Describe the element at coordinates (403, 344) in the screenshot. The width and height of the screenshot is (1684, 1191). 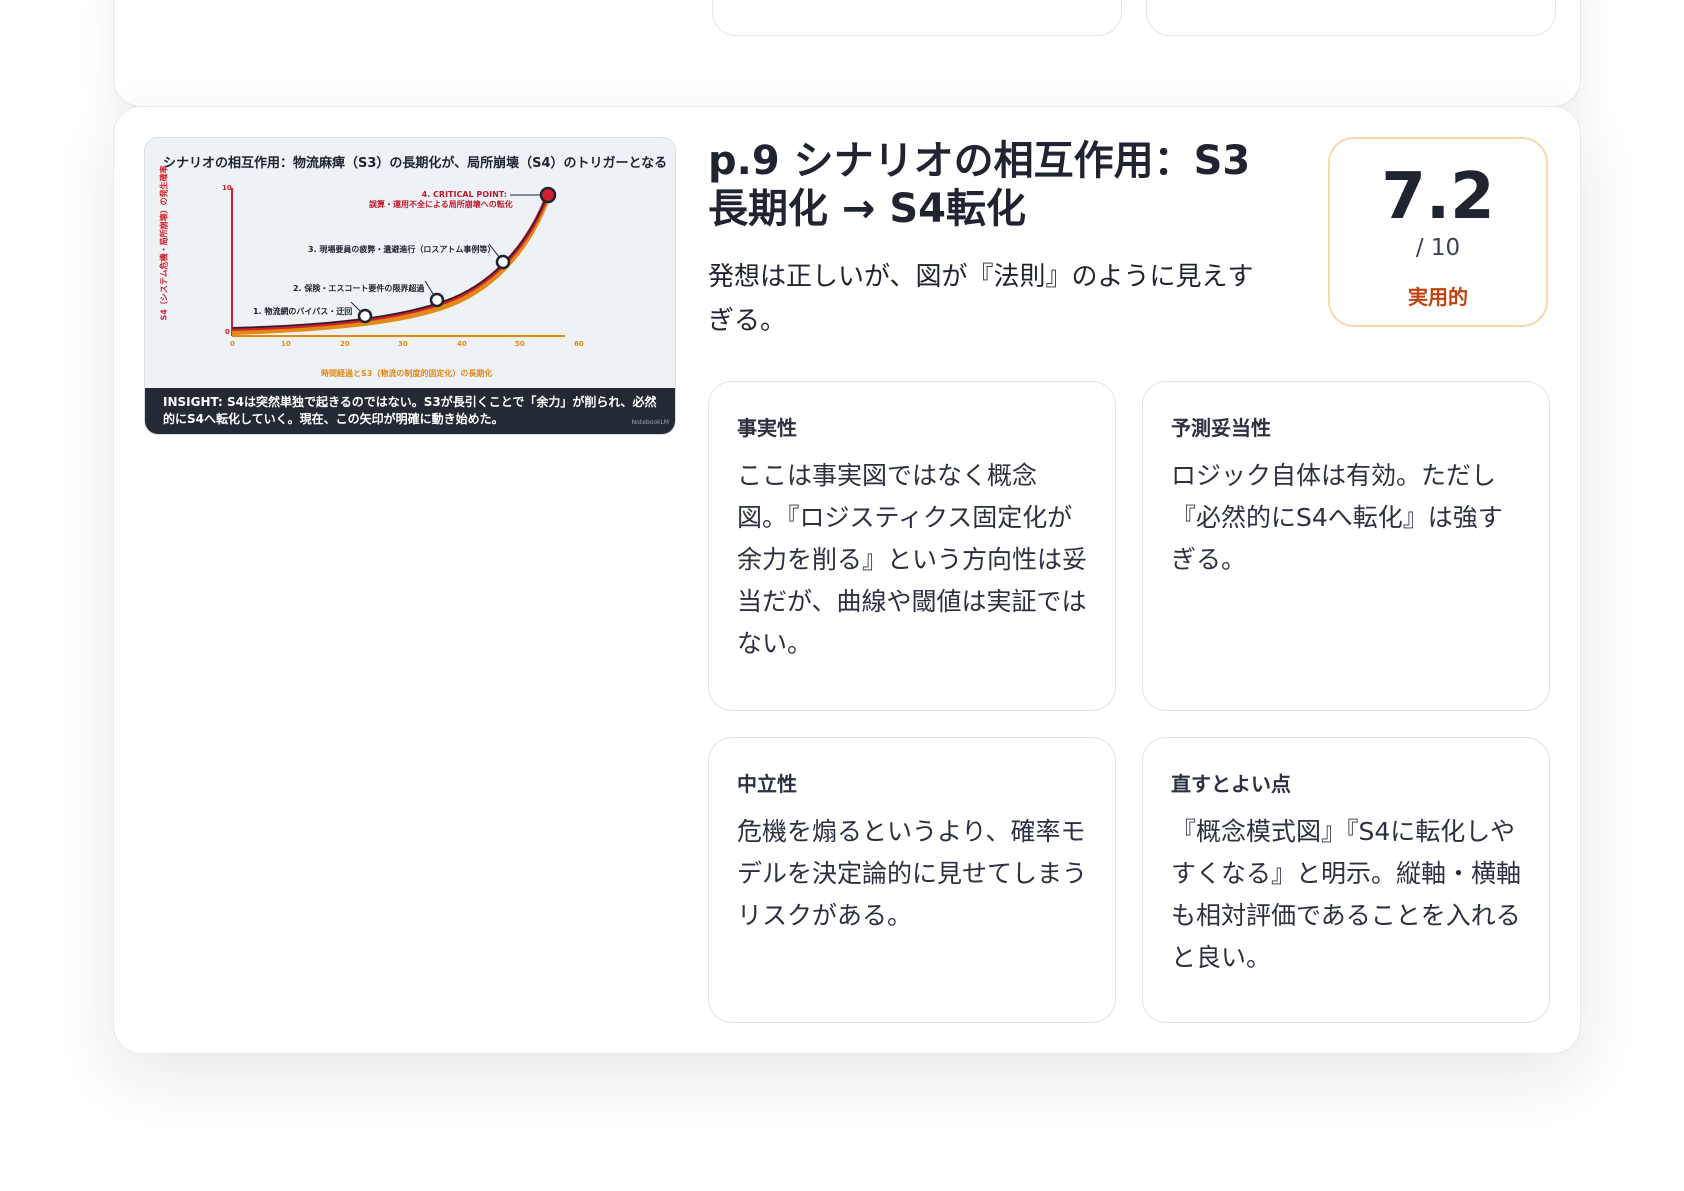
I see `x-tick: 30` at that location.